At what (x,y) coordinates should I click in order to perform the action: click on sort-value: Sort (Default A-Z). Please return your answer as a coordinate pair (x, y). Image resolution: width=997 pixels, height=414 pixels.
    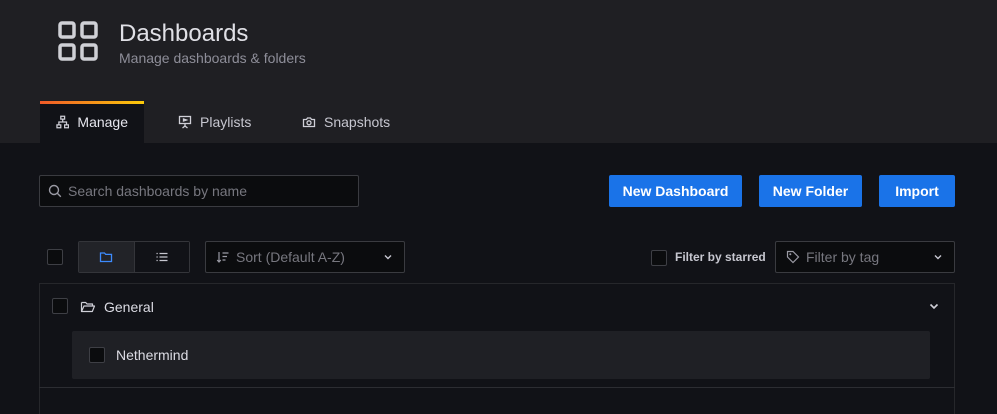
    Looking at the image, I should click on (290, 257).